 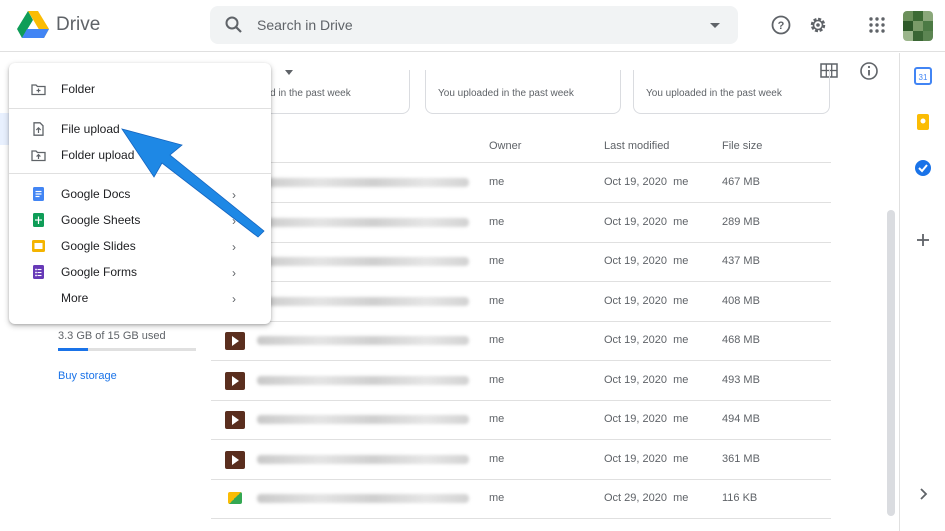 I want to click on file-row: me Oct 19, 2020 me 361 MB, so click(x=521, y=460).